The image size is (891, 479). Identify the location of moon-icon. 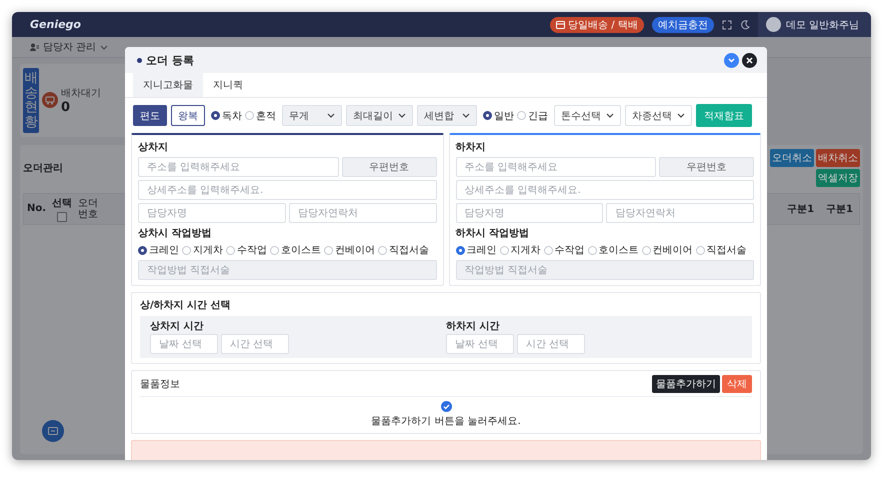
(745, 25).